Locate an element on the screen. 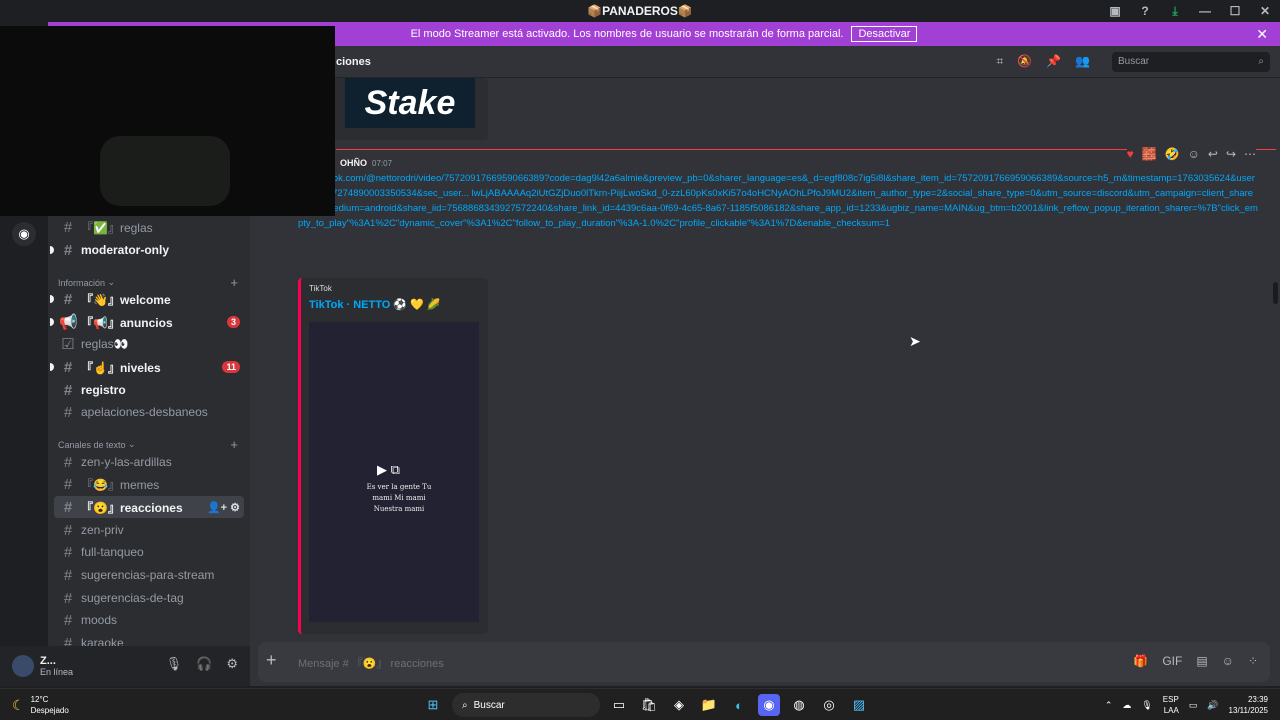 This screenshot has height=720, width=1280. user-panel: Z... En línea 🎙 🎧 ⚙ is located at coordinates (125, 666).